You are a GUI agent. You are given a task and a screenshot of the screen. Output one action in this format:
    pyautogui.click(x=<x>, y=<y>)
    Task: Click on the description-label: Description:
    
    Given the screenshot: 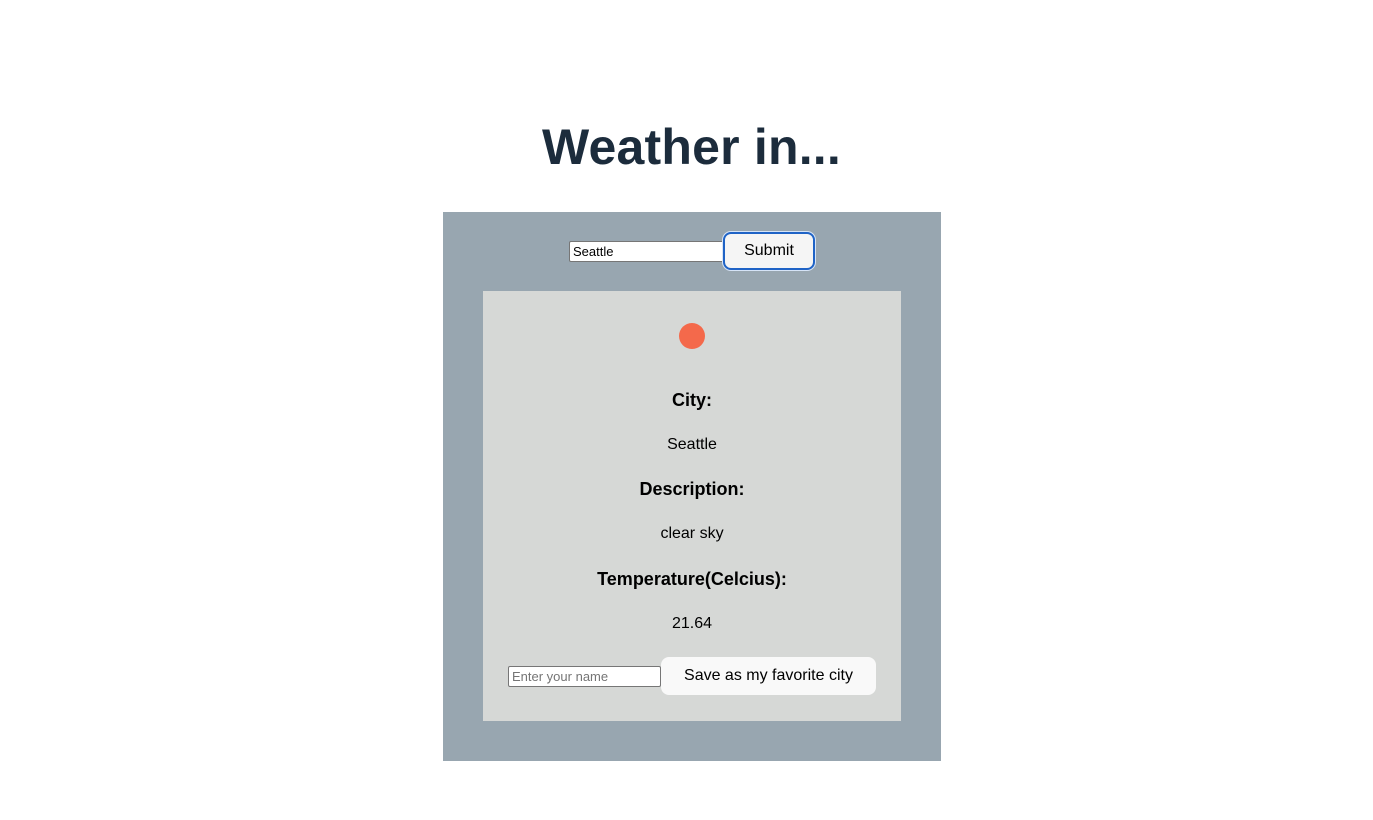 What is the action you would take?
    pyautogui.click(x=692, y=489)
    